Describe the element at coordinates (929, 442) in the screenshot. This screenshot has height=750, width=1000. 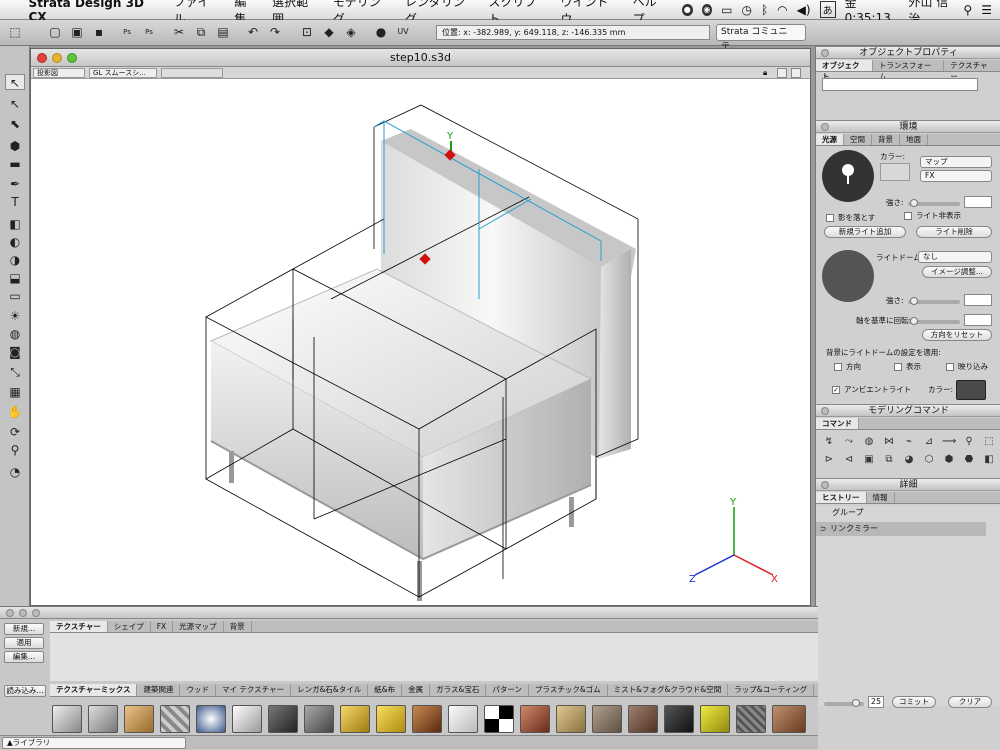
I see `command-taper-icon: ⊿` at that location.